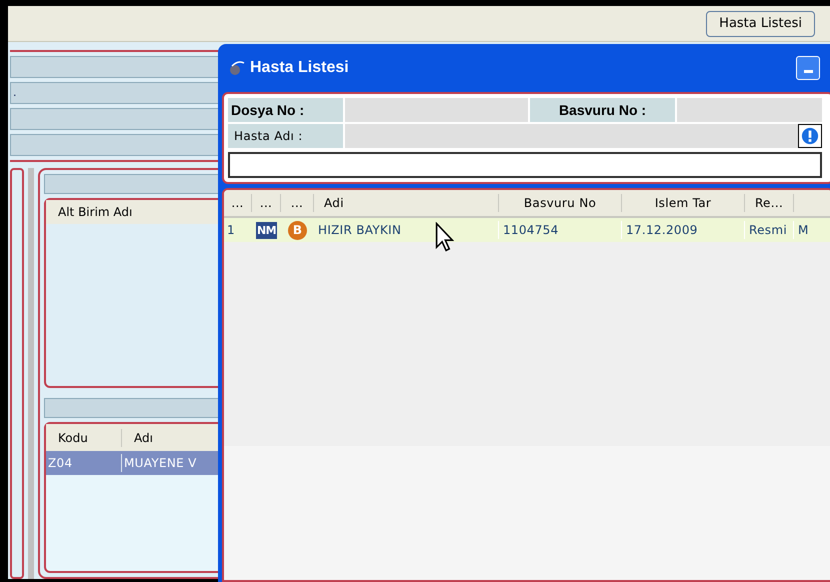 Image resolution: width=830 pixels, height=582 pixels. What do you see at coordinates (299, 68) in the screenshot?
I see `window-title: Hasta Listesi` at bounding box center [299, 68].